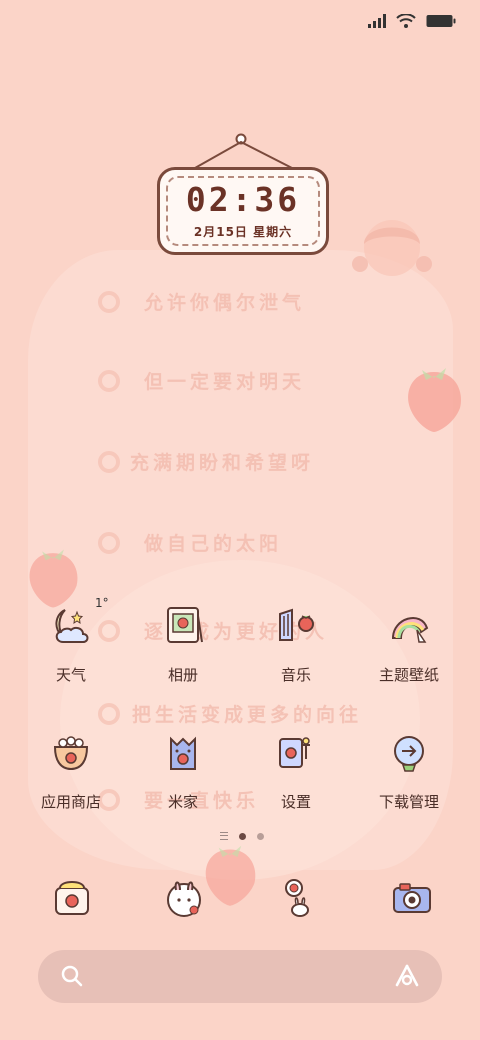 This screenshot has height=1040, width=480. What do you see at coordinates (70, 675) in the screenshot?
I see `app-label: 天气` at bounding box center [70, 675].